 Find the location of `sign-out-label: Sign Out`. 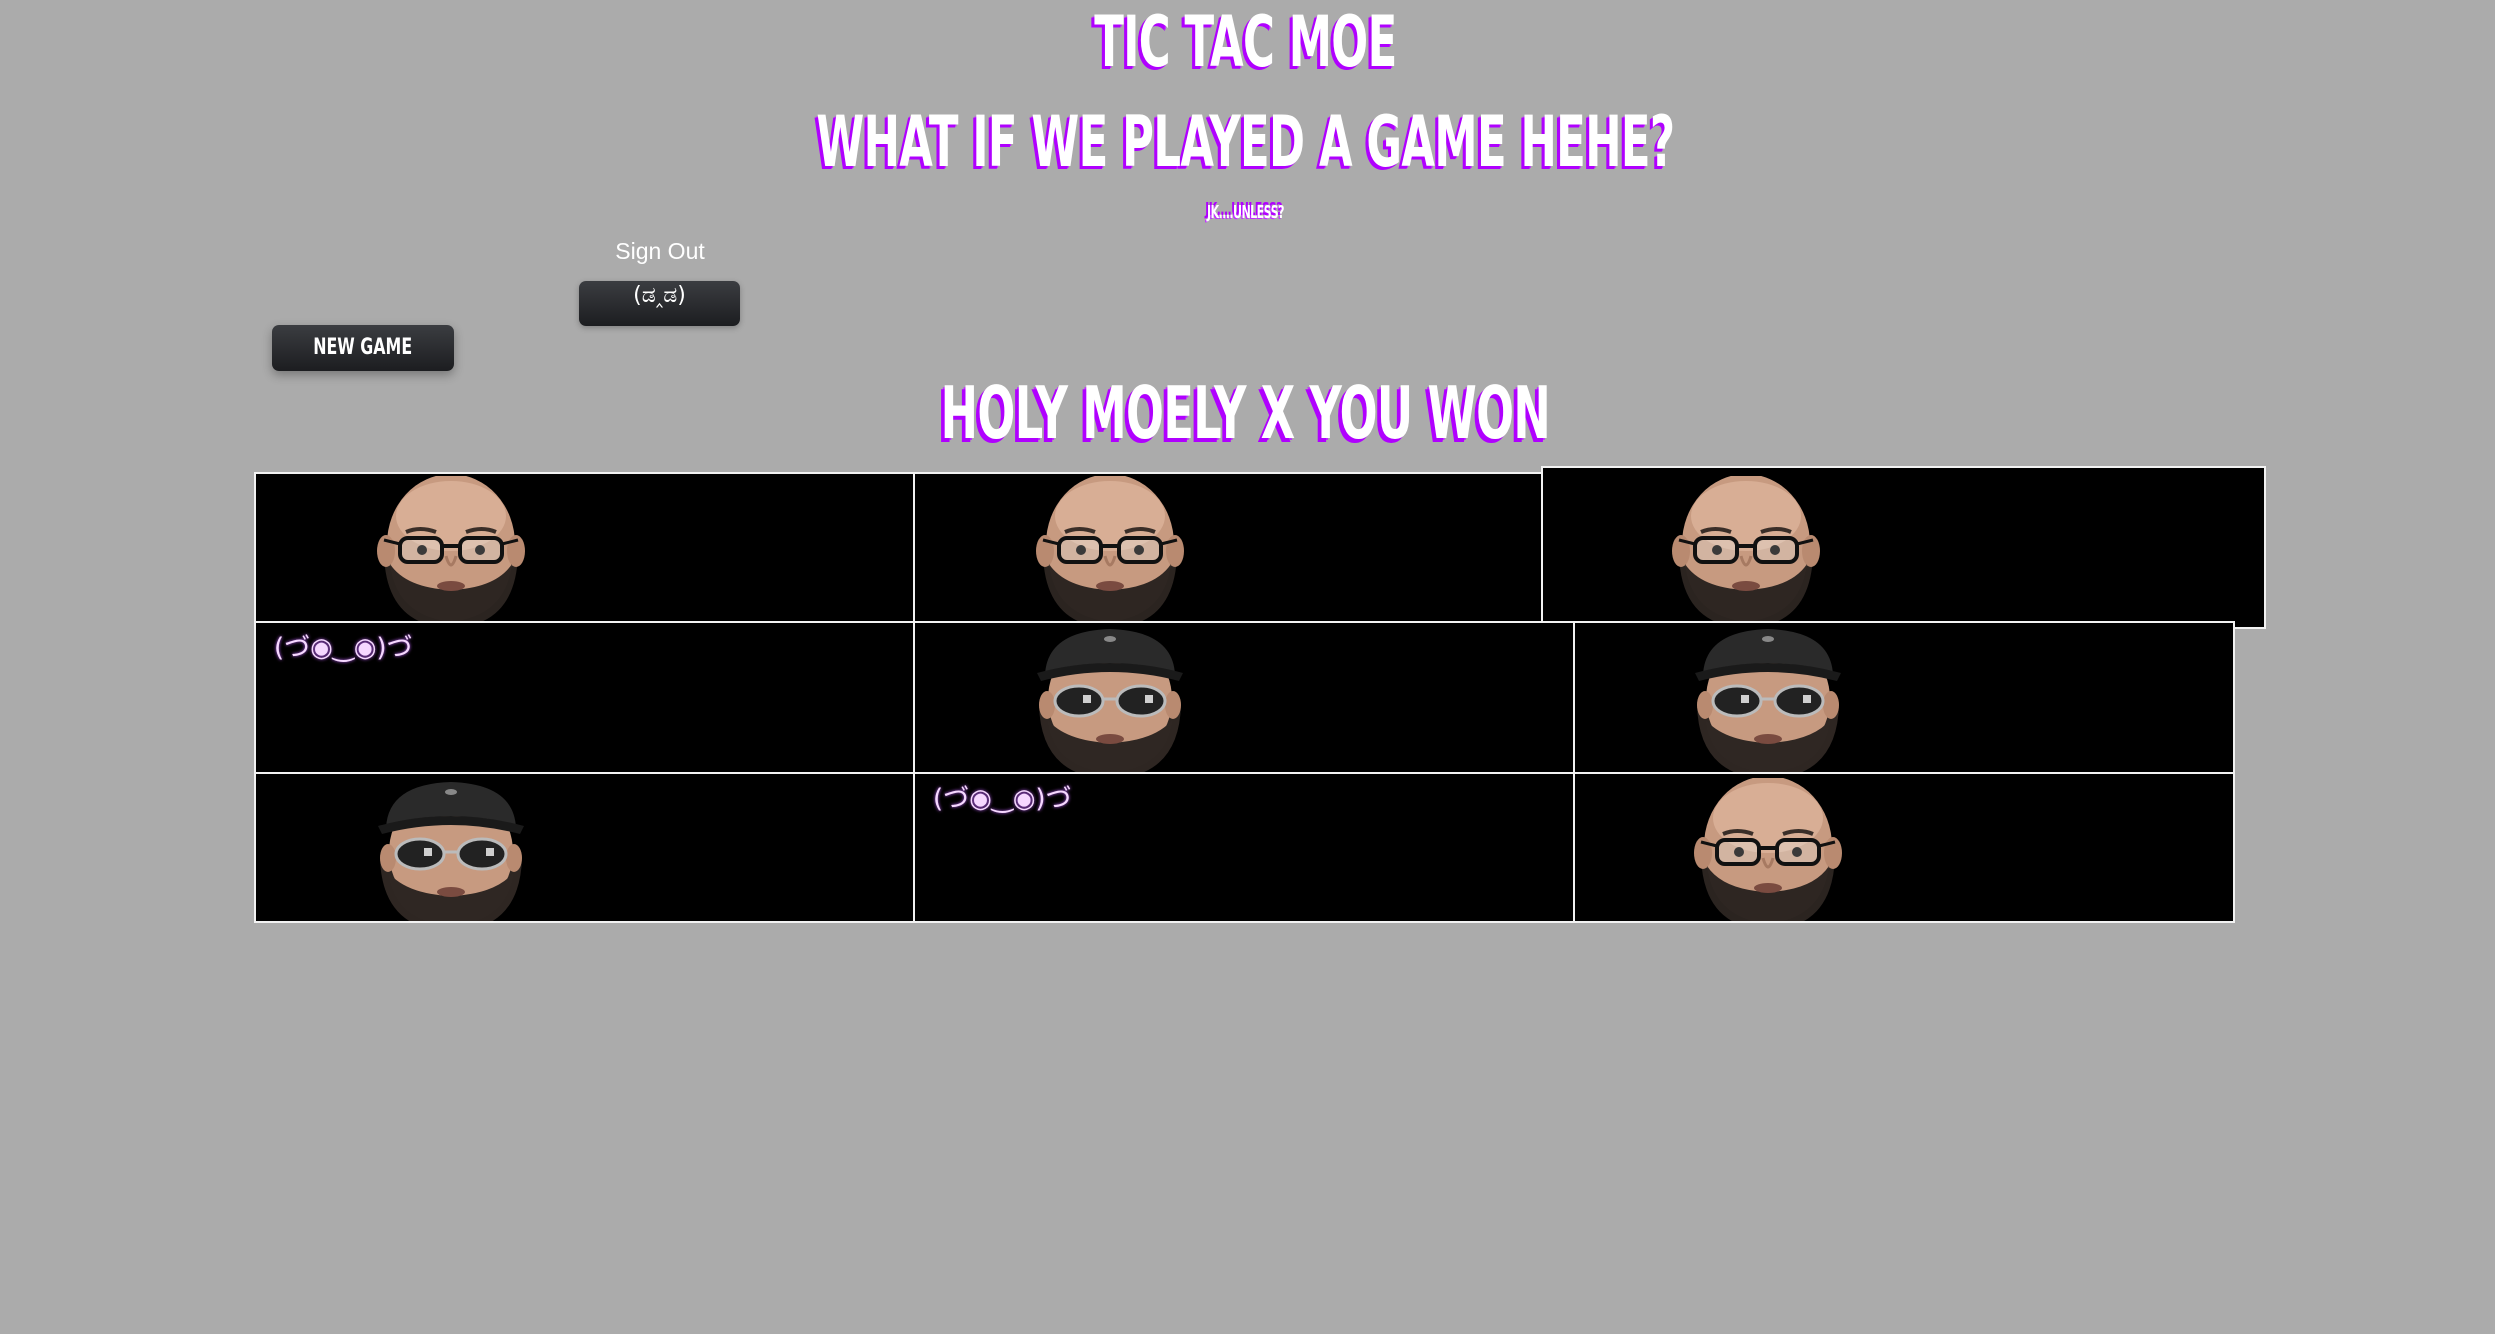

sign-out-label: Sign Out is located at coordinates (660, 251).